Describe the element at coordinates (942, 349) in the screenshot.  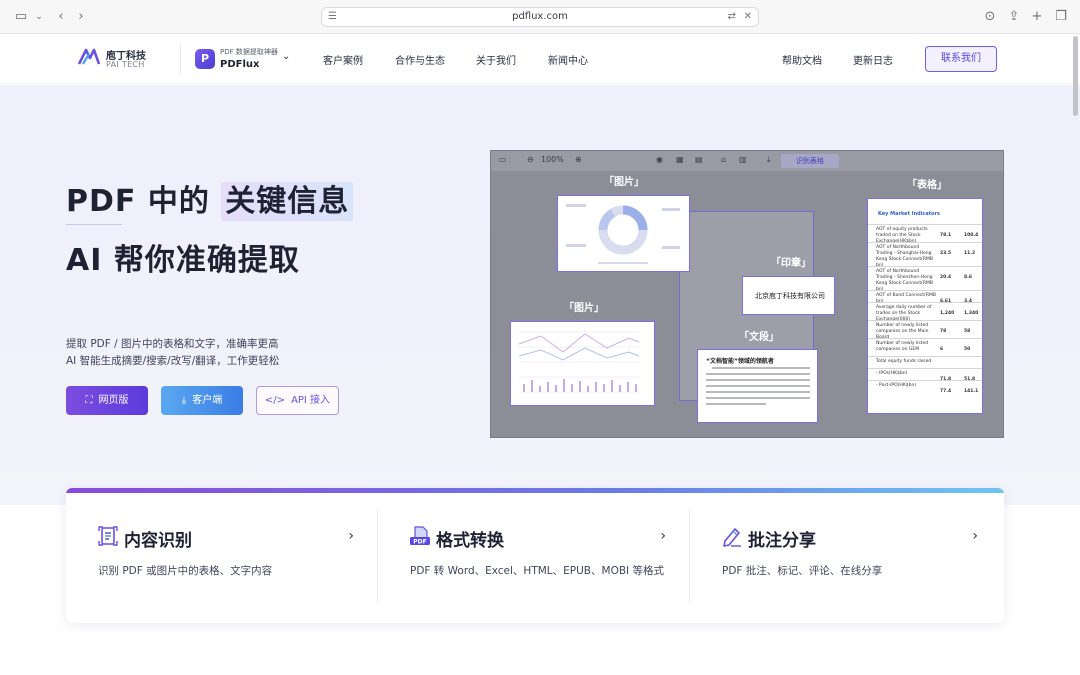
I see `table-cell-value: 6` at that location.